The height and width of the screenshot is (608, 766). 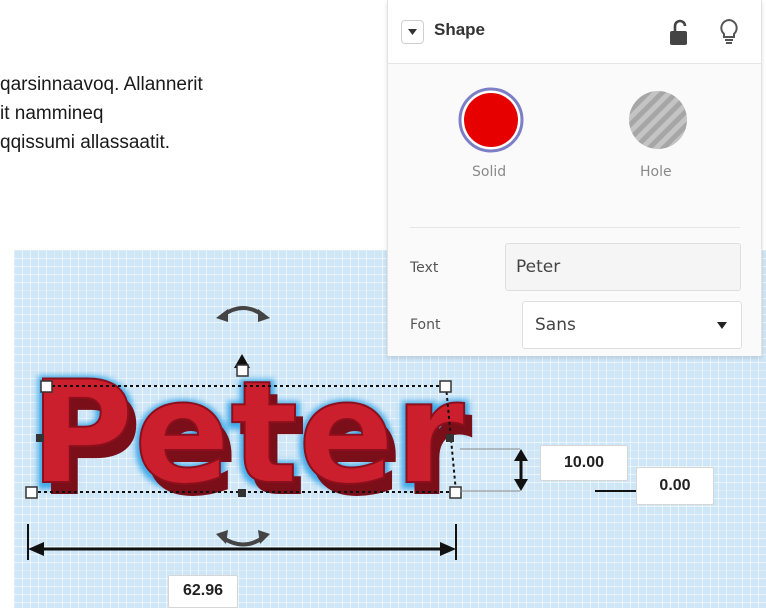 I want to click on rotate-handle-bottom, so click(x=243, y=538).